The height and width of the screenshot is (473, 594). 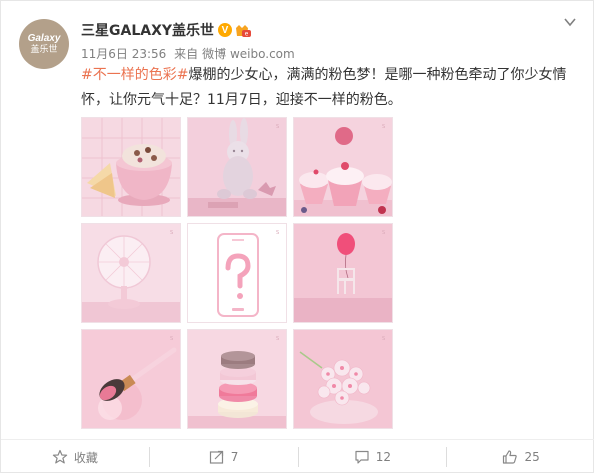 What do you see at coordinates (343, 379) in the screenshot?
I see `flowers-image: S` at bounding box center [343, 379].